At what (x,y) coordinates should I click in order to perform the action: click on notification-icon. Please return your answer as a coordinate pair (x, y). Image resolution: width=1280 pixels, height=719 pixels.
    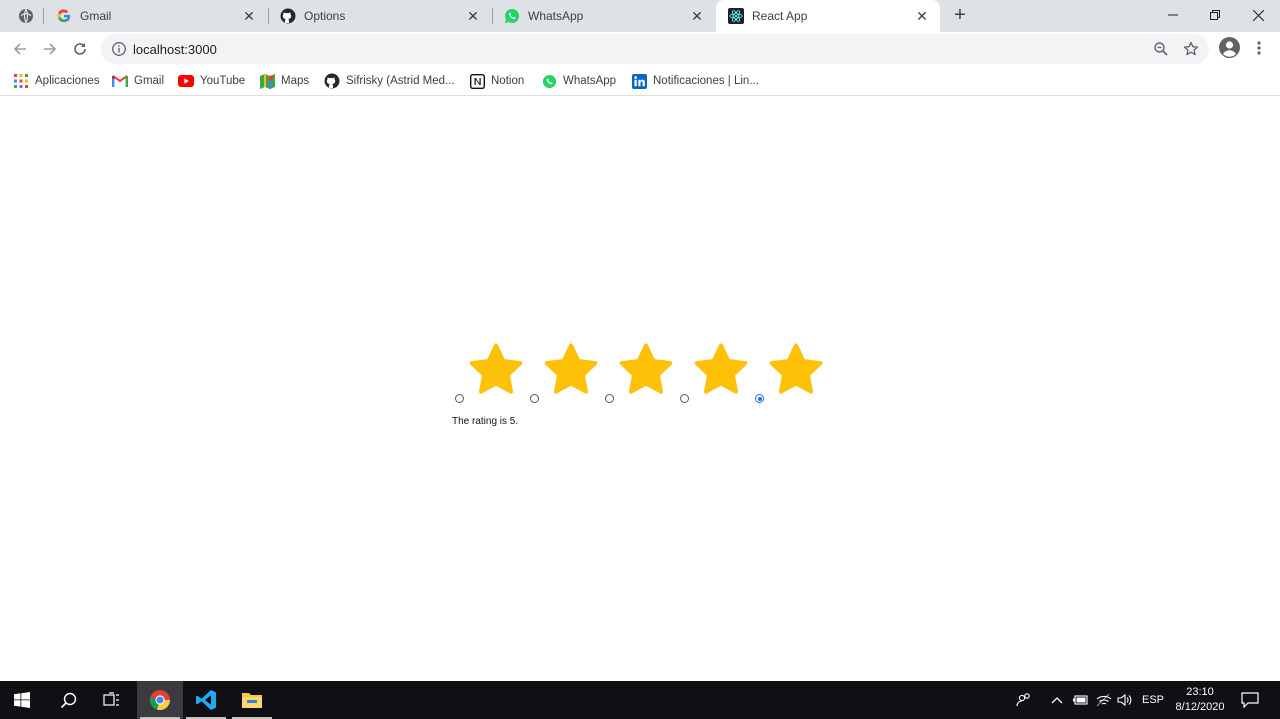
    Looking at the image, I should click on (1250, 700).